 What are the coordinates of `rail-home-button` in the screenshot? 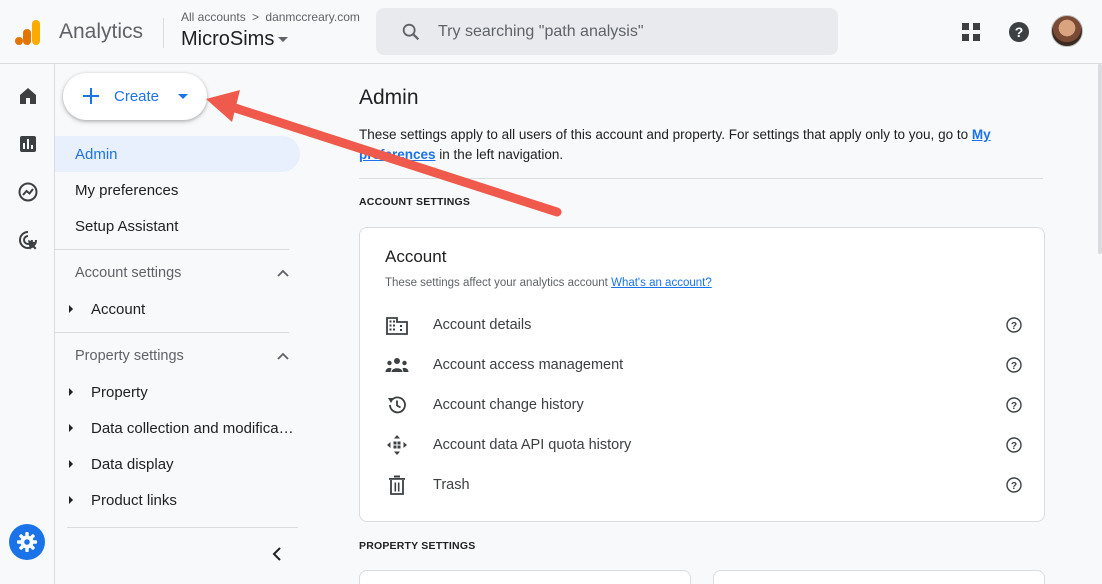 It's located at (28, 96).